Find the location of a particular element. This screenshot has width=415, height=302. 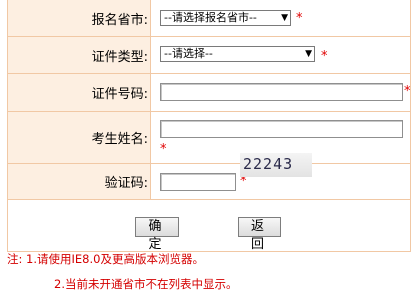

province-row: 报名省市: --请选择报名省市-- ▼ * is located at coordinates (209, 18).